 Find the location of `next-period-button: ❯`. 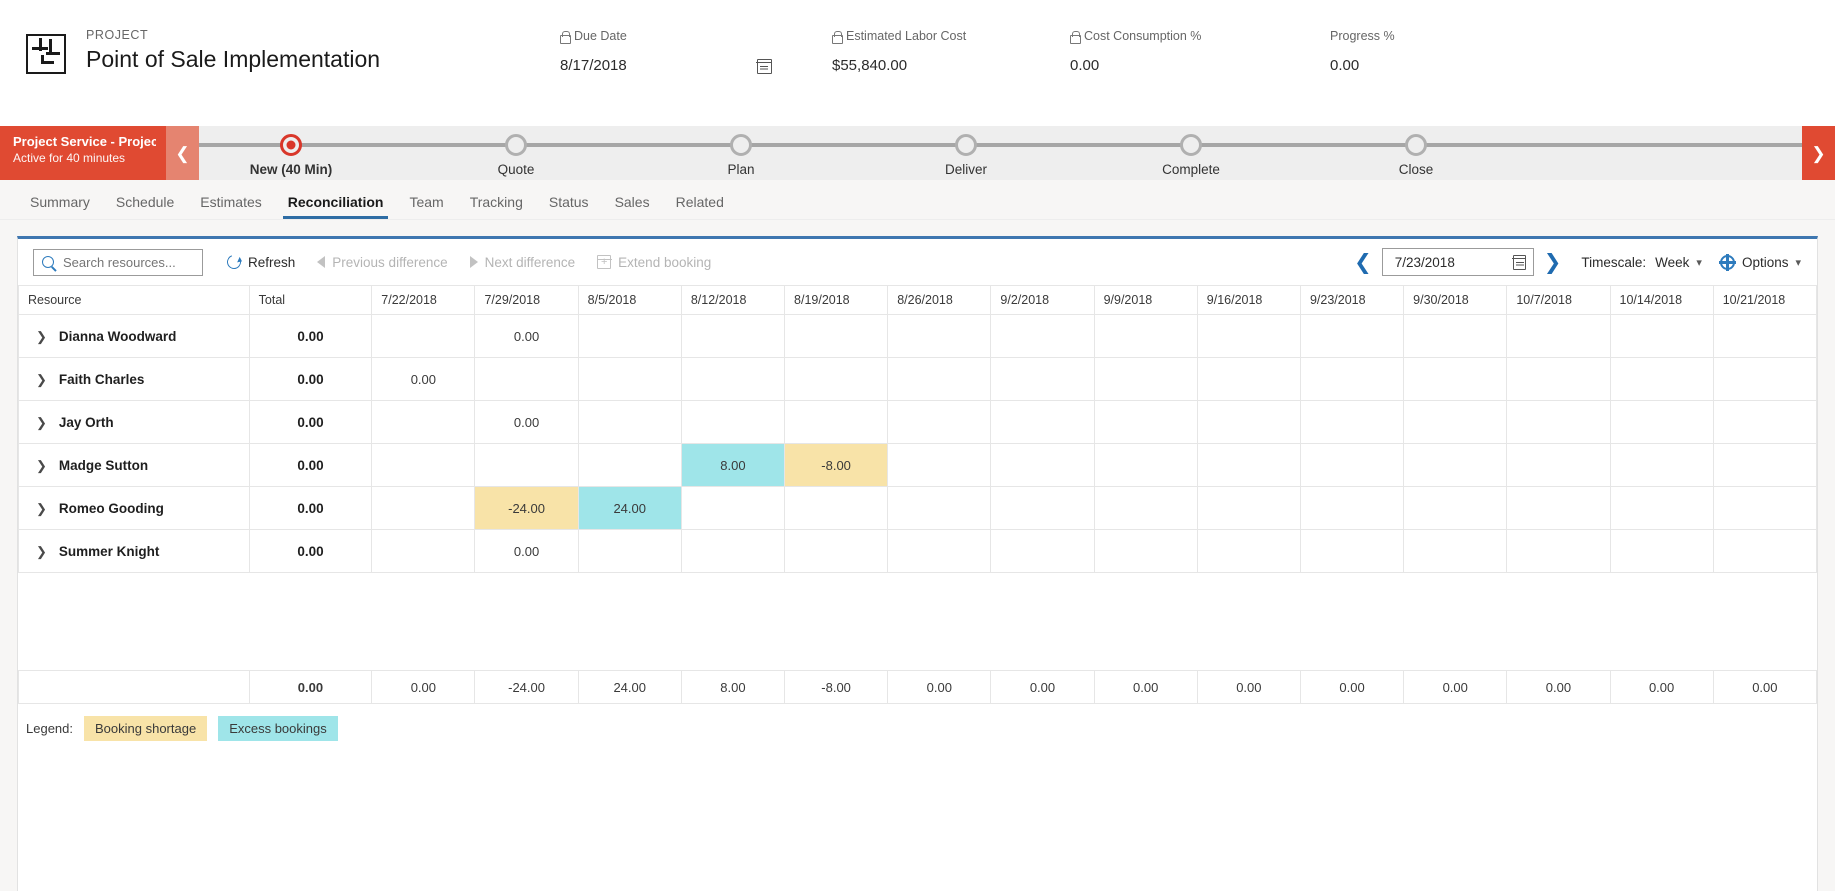

next-period-button: ❯ is located at coordinates (1553, 262).